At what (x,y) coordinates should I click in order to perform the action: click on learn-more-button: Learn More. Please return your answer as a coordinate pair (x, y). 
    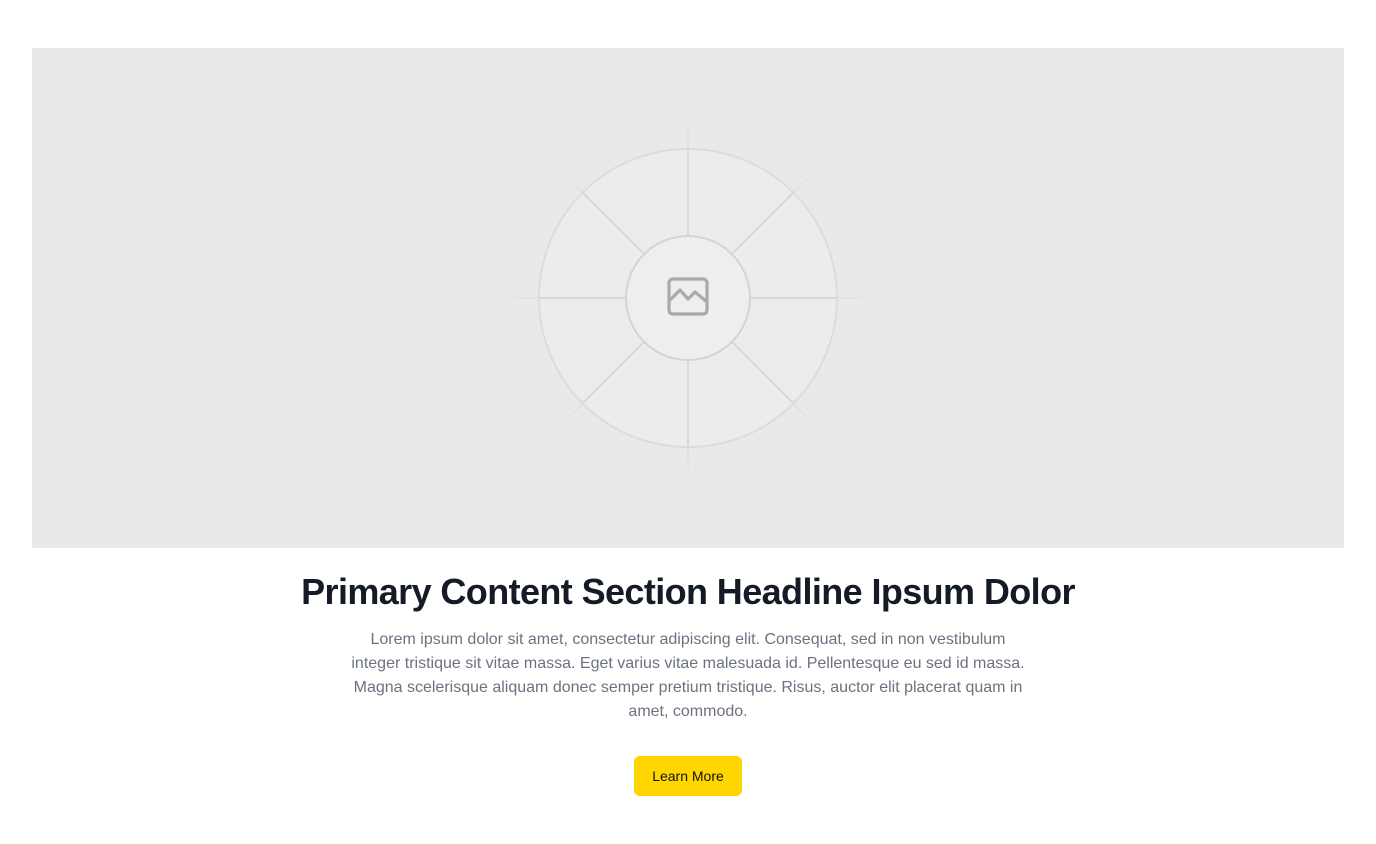
    Looking at the image, I should click on (688, 776).